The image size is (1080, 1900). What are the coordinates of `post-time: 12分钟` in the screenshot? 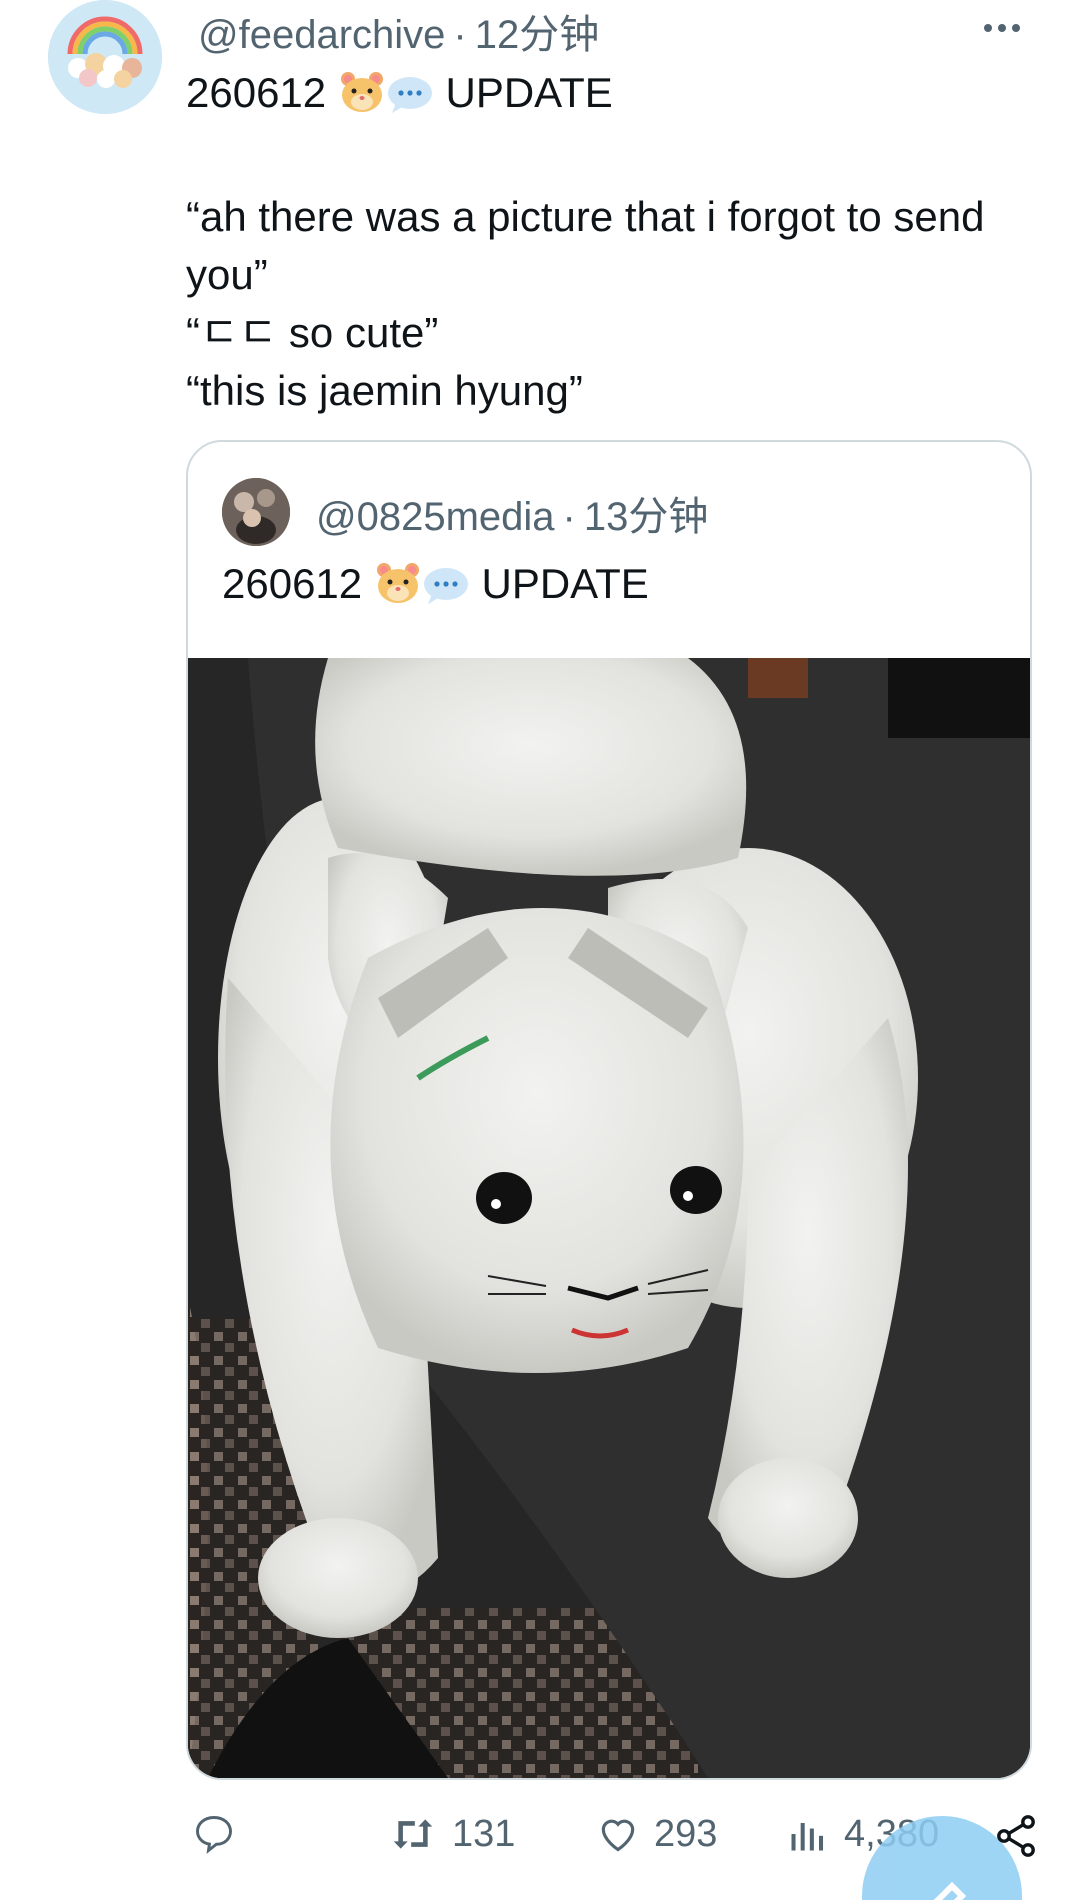 It's located at (537, 35).